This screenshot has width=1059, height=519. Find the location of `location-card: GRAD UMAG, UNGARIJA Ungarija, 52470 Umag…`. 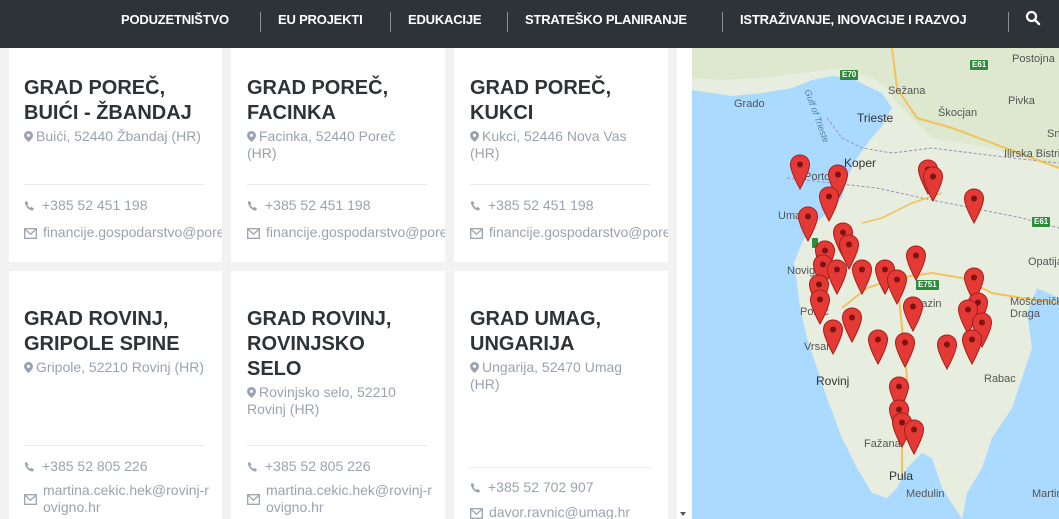

location-card: GRAD UMAG, UNGARIJA Ungarija, 52470 Umag… is located at coordinates (561, 395).